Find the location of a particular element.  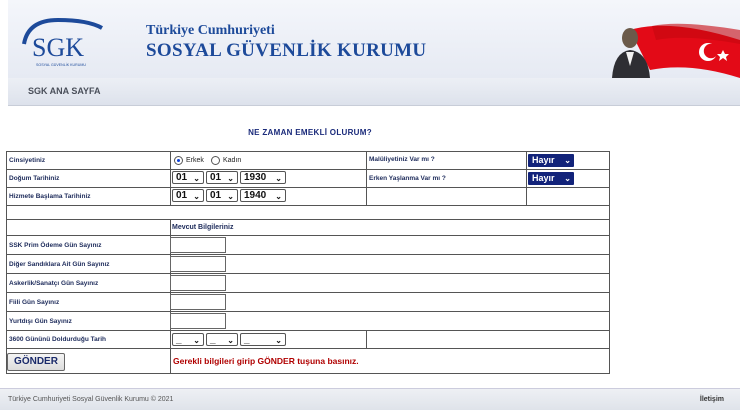

completion-month-value: _ is located at coordinates (213, 339).